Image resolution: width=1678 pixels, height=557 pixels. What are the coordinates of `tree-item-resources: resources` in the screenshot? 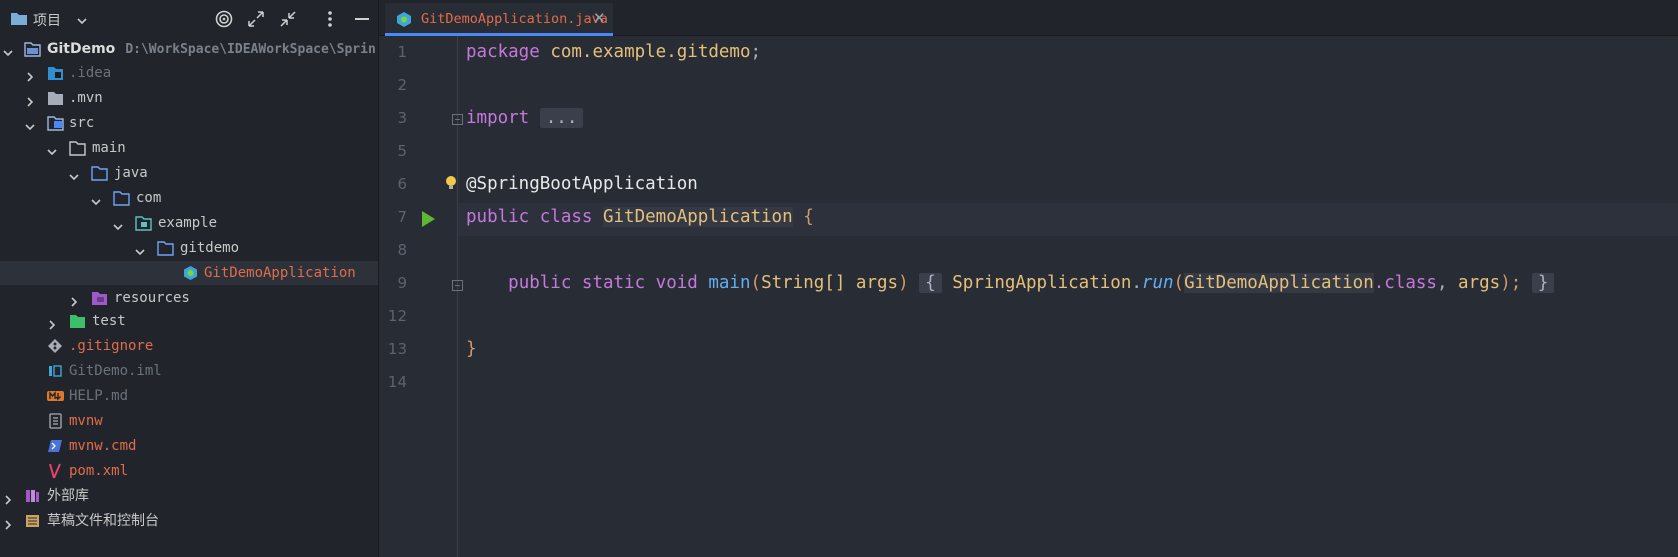 It's located at (189, 298).